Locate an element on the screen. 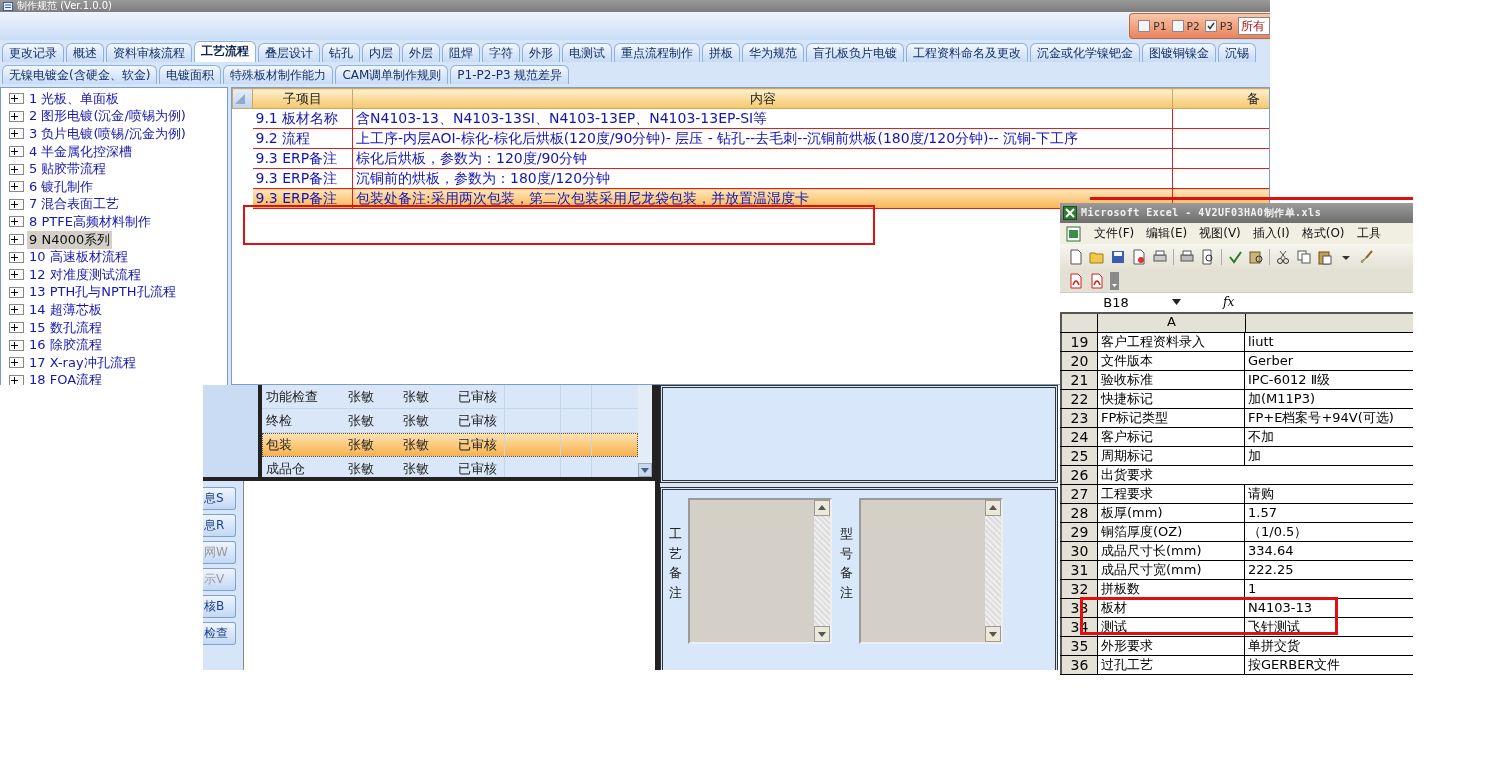 The height and width of the screenshot is (757, 1510). sheet-icon is located at coordinates (1074, 233).